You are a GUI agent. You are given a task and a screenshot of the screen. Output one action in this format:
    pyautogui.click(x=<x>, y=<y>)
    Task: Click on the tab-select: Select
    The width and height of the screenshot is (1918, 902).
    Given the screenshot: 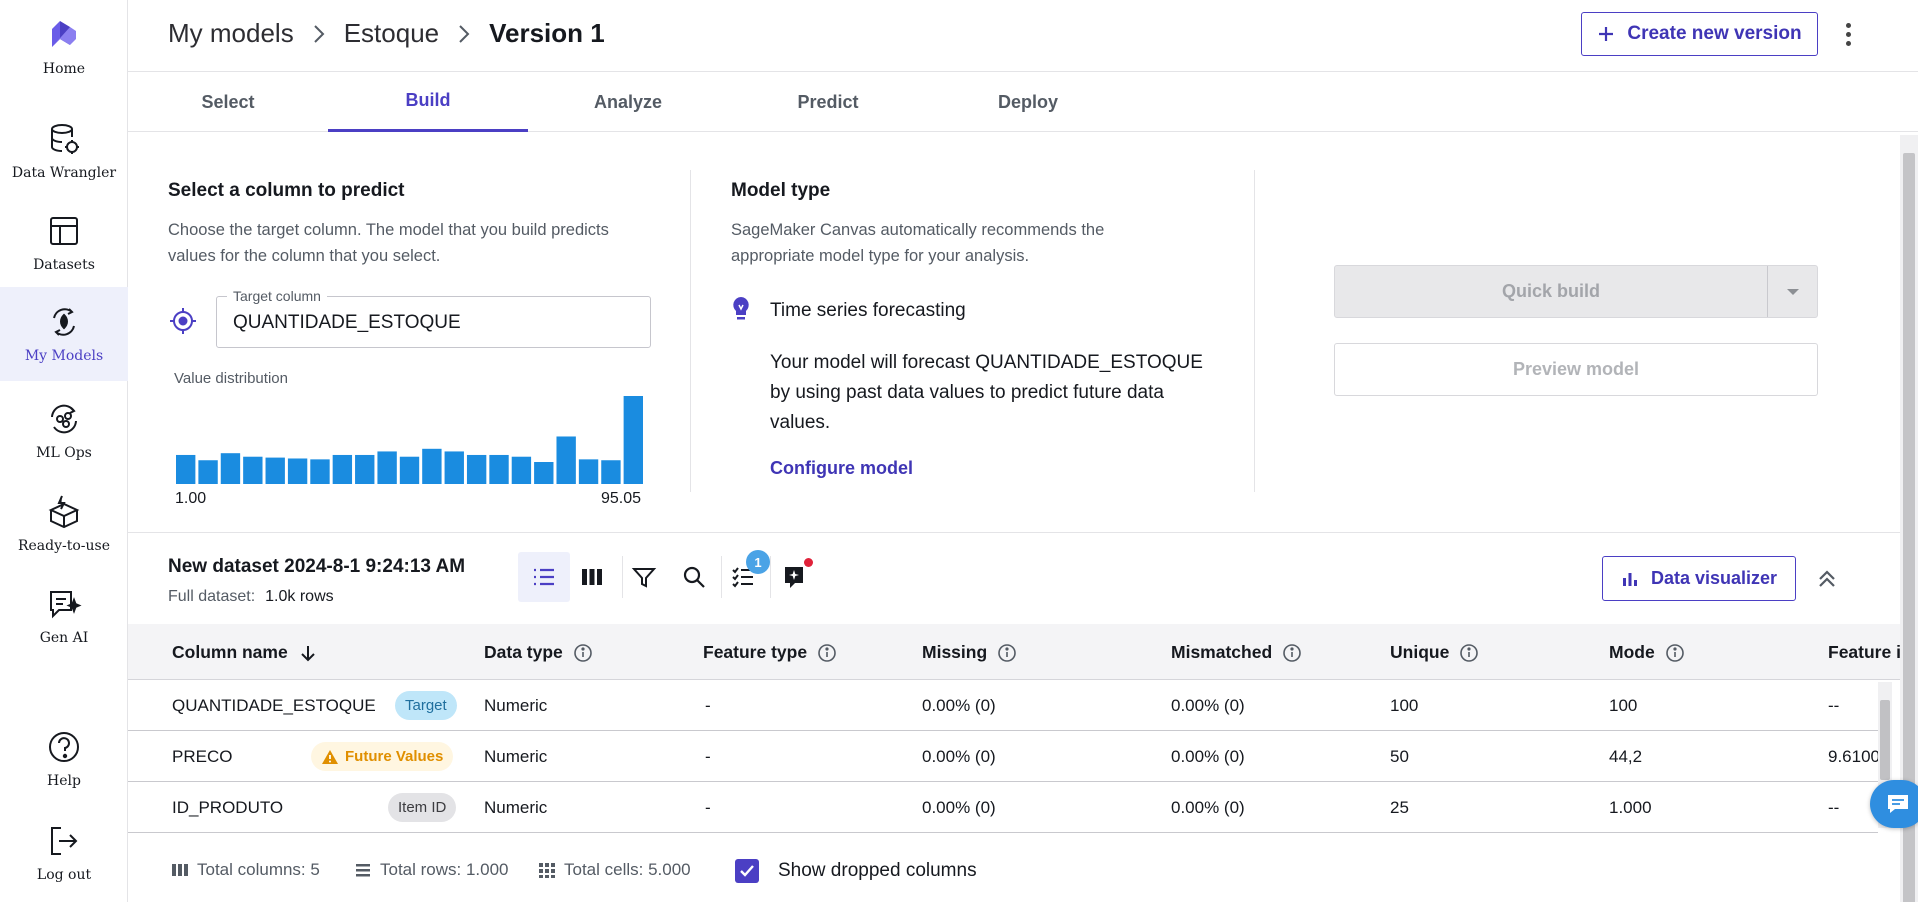 What is the action you would take?
    pyautogui.click(x=228, y=102)
    